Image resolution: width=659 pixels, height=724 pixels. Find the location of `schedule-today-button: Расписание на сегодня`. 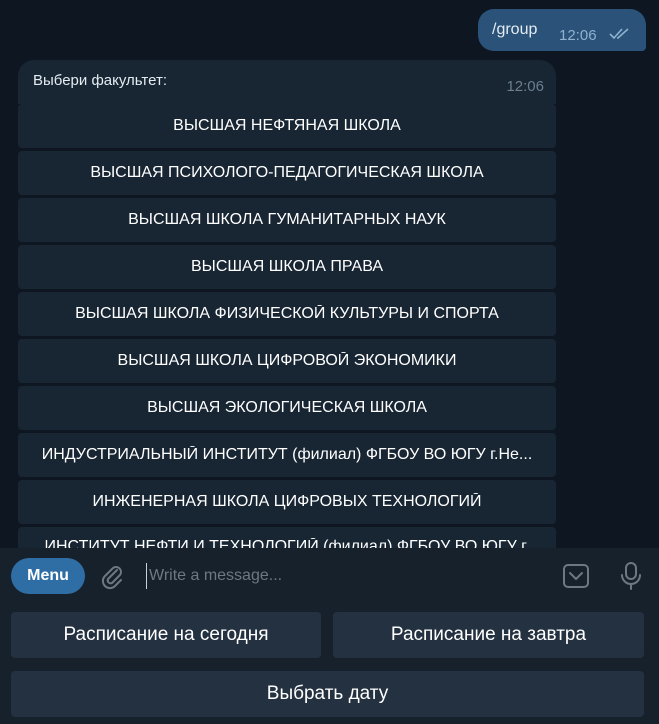

schedule-today-button: Расписание на сегодня is located at coordinates (166, 635).